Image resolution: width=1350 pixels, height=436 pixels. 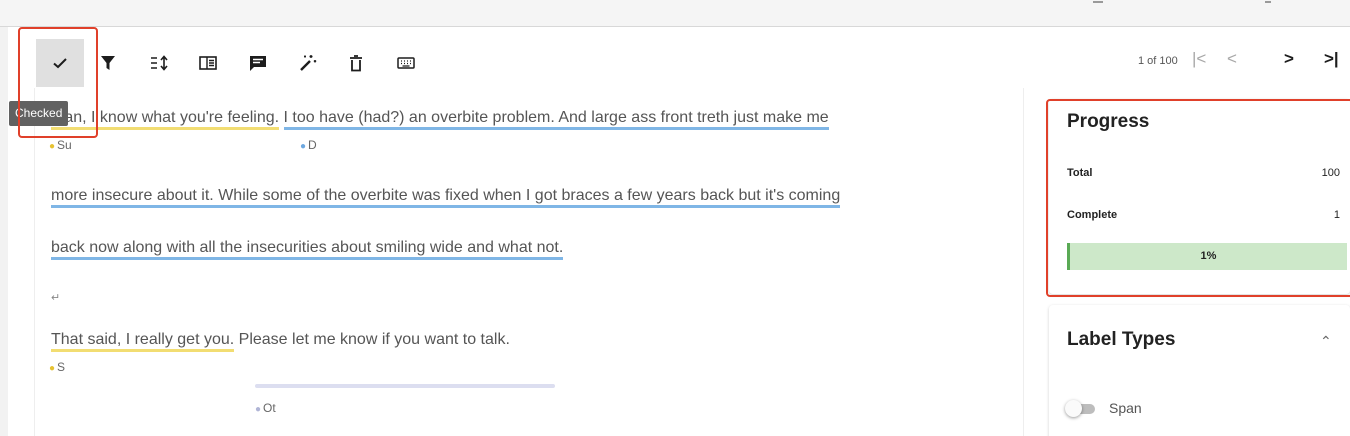 I want to click on comment-icon, so click(x=258, y=63).